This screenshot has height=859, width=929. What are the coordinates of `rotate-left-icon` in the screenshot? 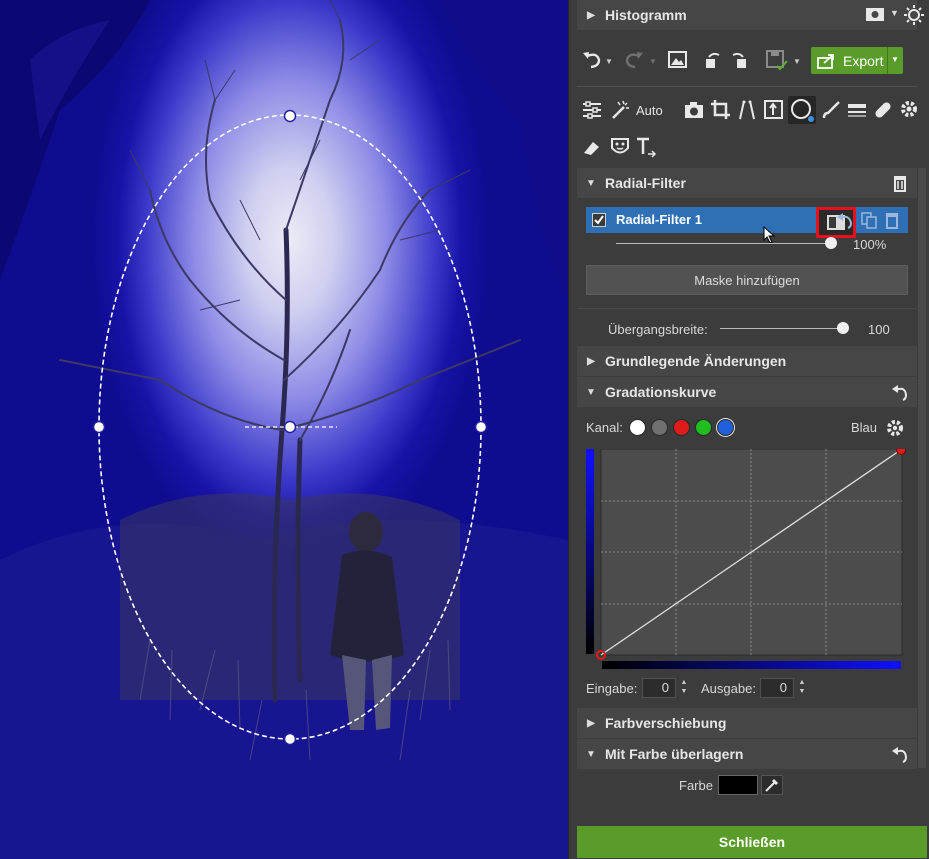 It's located at (714, 60).